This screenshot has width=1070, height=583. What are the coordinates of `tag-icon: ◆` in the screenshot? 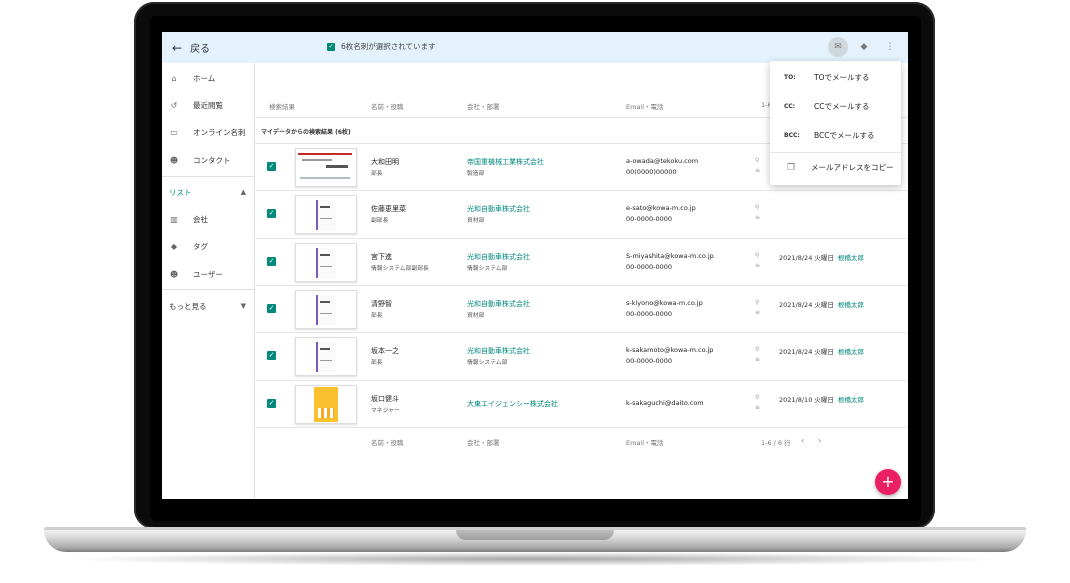 It's located at (864, 47).